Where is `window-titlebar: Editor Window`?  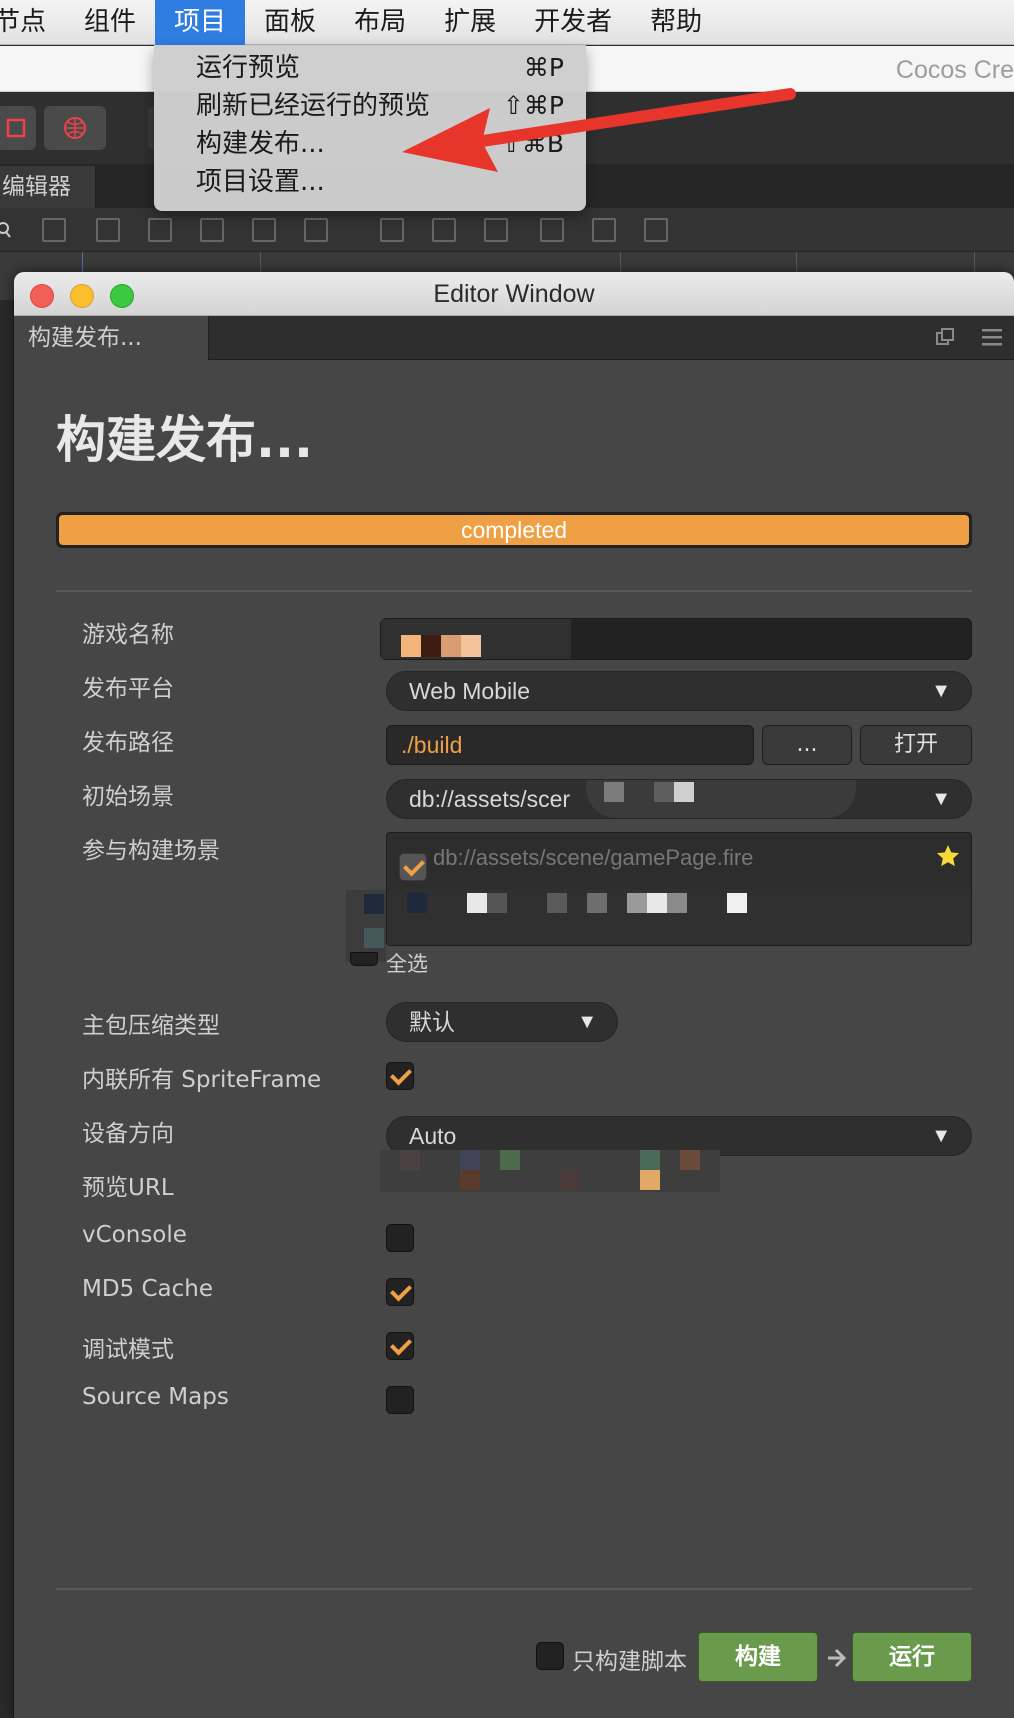 window-titlebar: Editor Window is located at coordinates (514, 294).